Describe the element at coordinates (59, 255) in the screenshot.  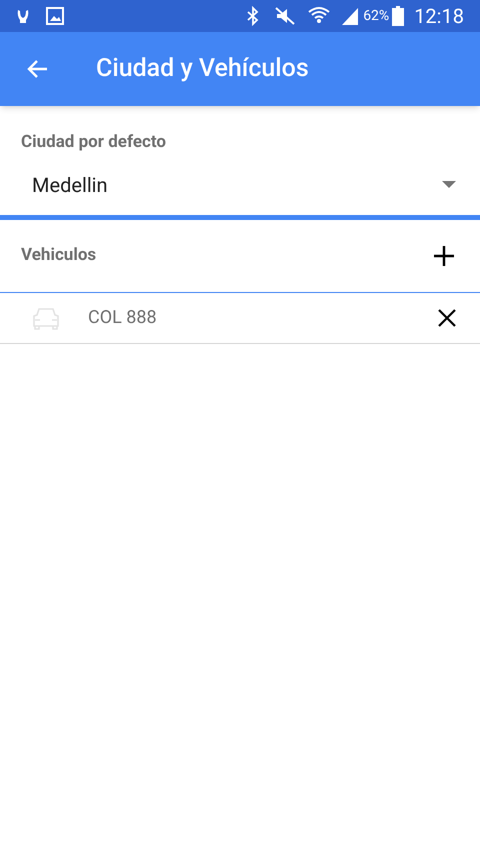
I see `section-label: Vehiculos` at that location.